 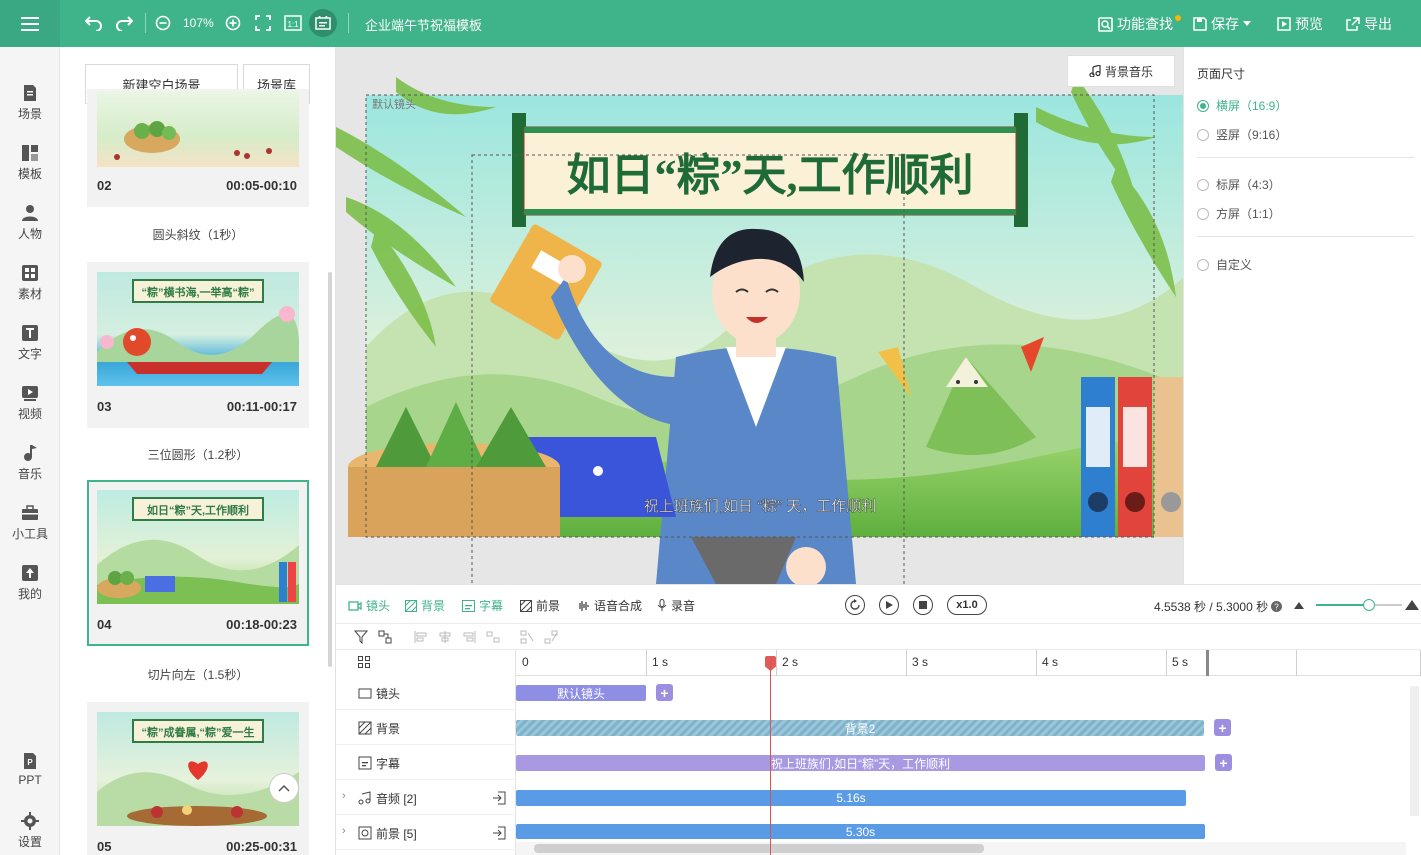 I want to click on background-icon, so click(x=411, y=605).